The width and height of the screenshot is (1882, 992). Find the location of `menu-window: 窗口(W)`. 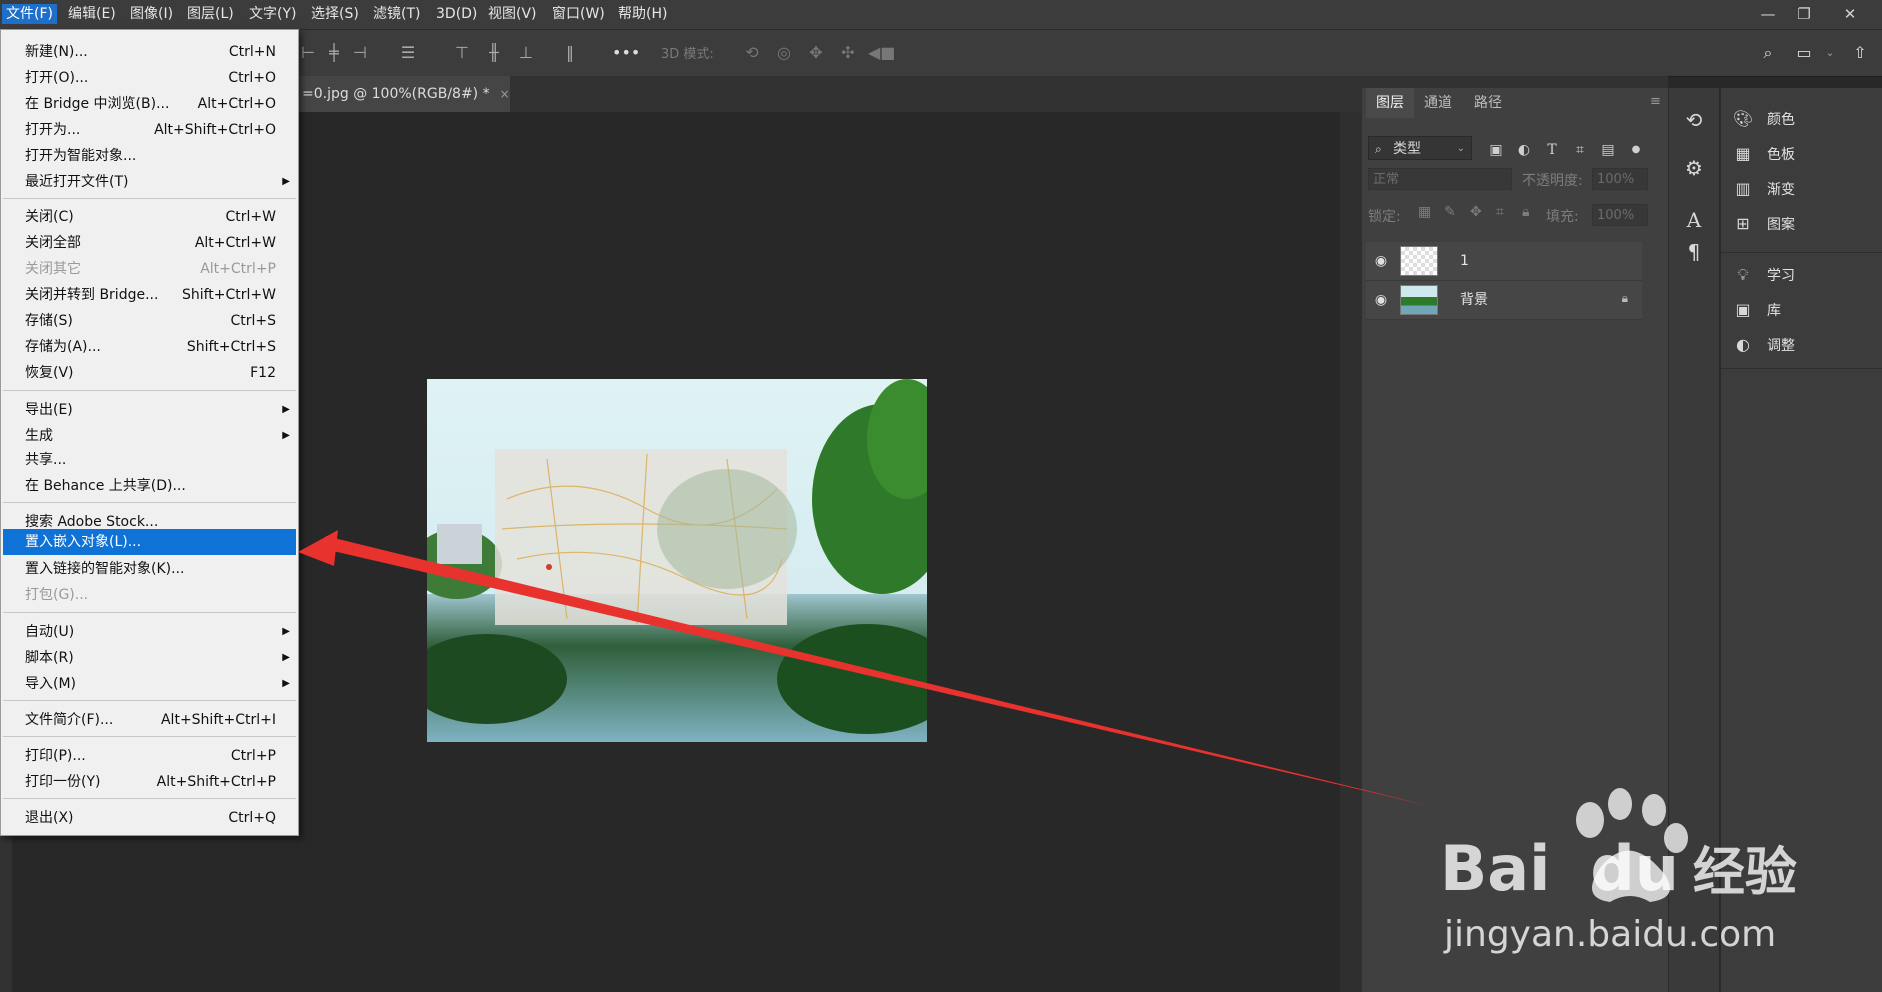

menu-window: 窗口(W) is located at coordinates (578, 14).